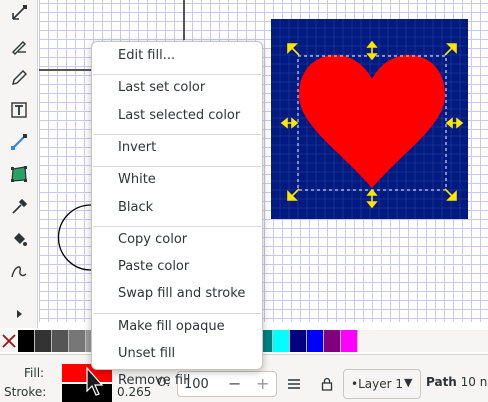  I want to click on menu-item-last-selected-color: Last selected color, so click(177, 116).